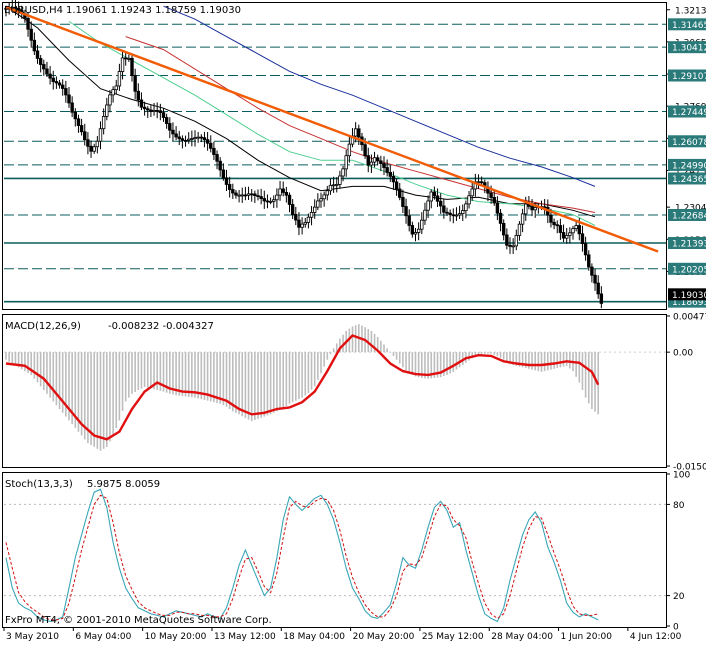  What do you see at coordinates (678, 552) in the screenshot?
I see `stoch-axis: 100 80 20 0` at bounding box center [678, 552].